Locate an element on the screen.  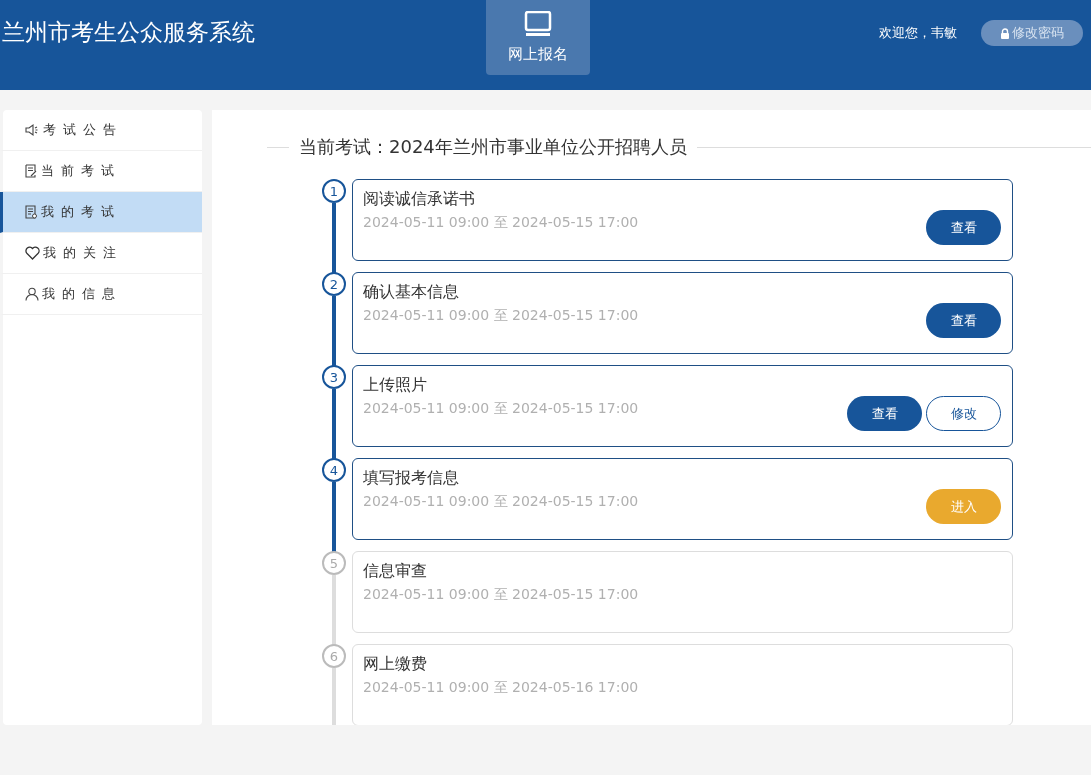
sidebar-item: 我的考试 is located at coordinates (101, 212).